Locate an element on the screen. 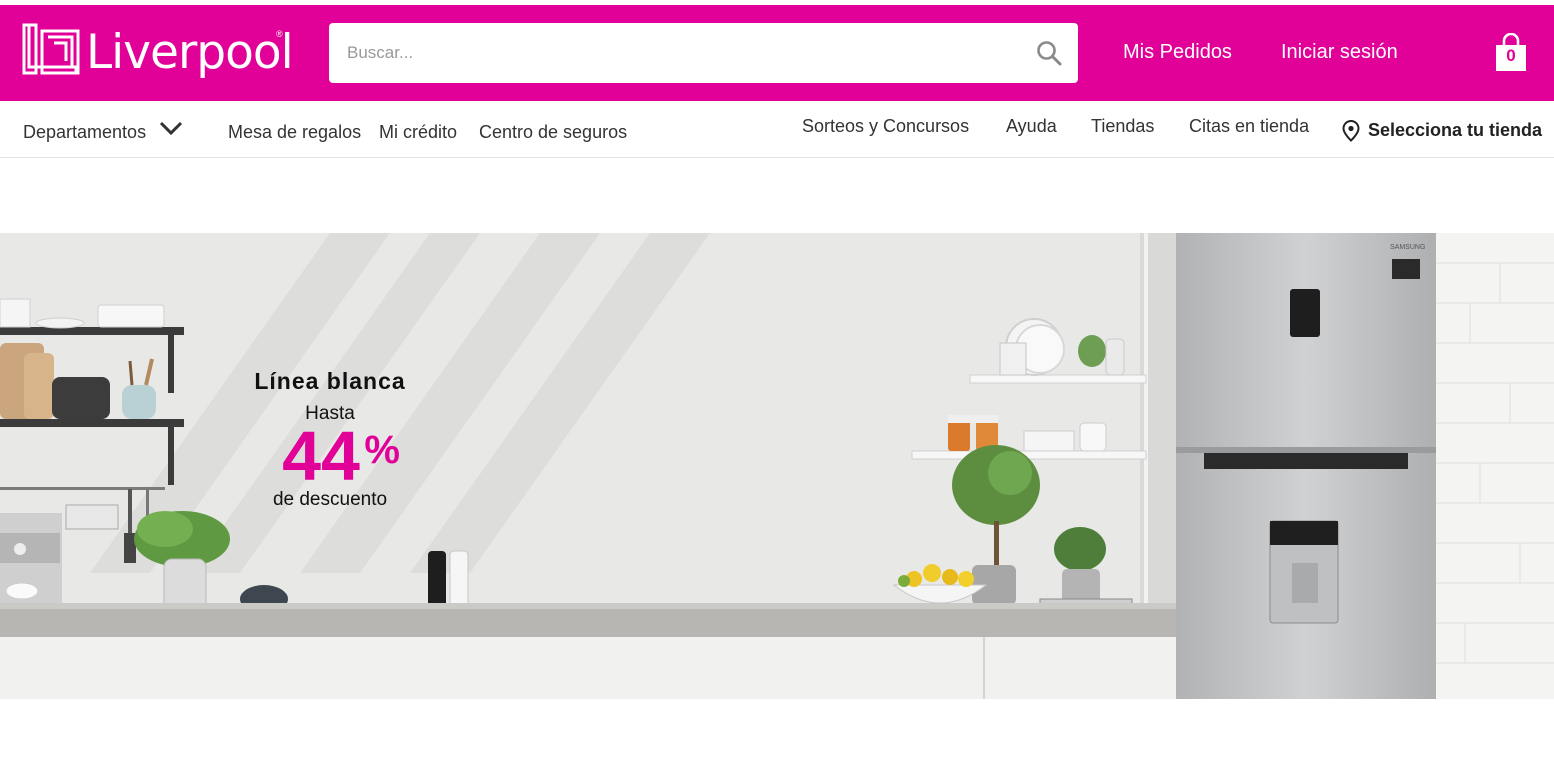 The image size is (1554, 783). search-icon is located at coordinates (1049, 53).